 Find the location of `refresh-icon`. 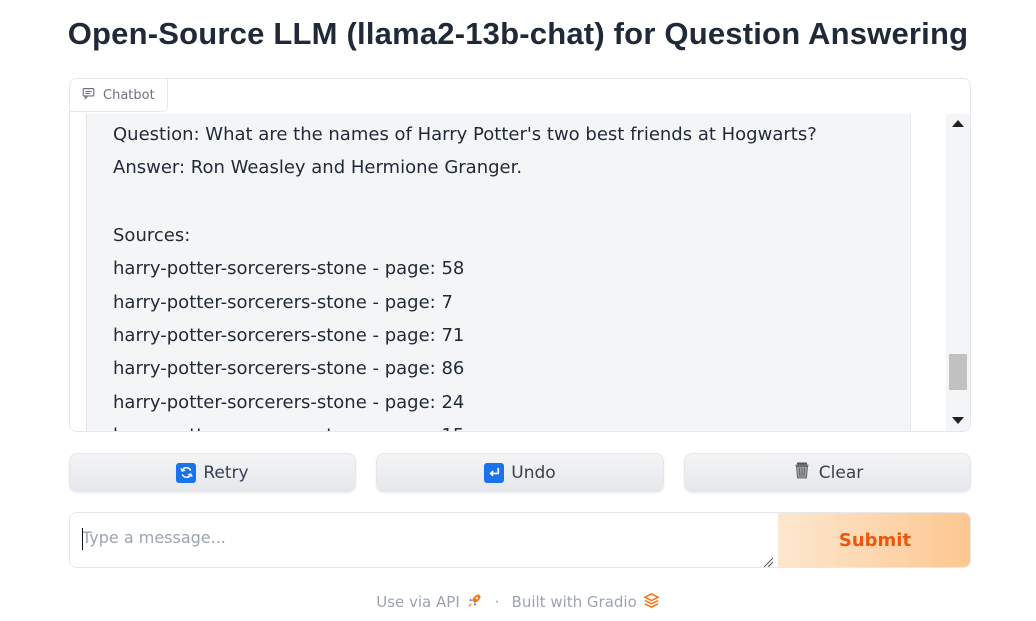

refresh-icon is located at coordinates (186, 472).